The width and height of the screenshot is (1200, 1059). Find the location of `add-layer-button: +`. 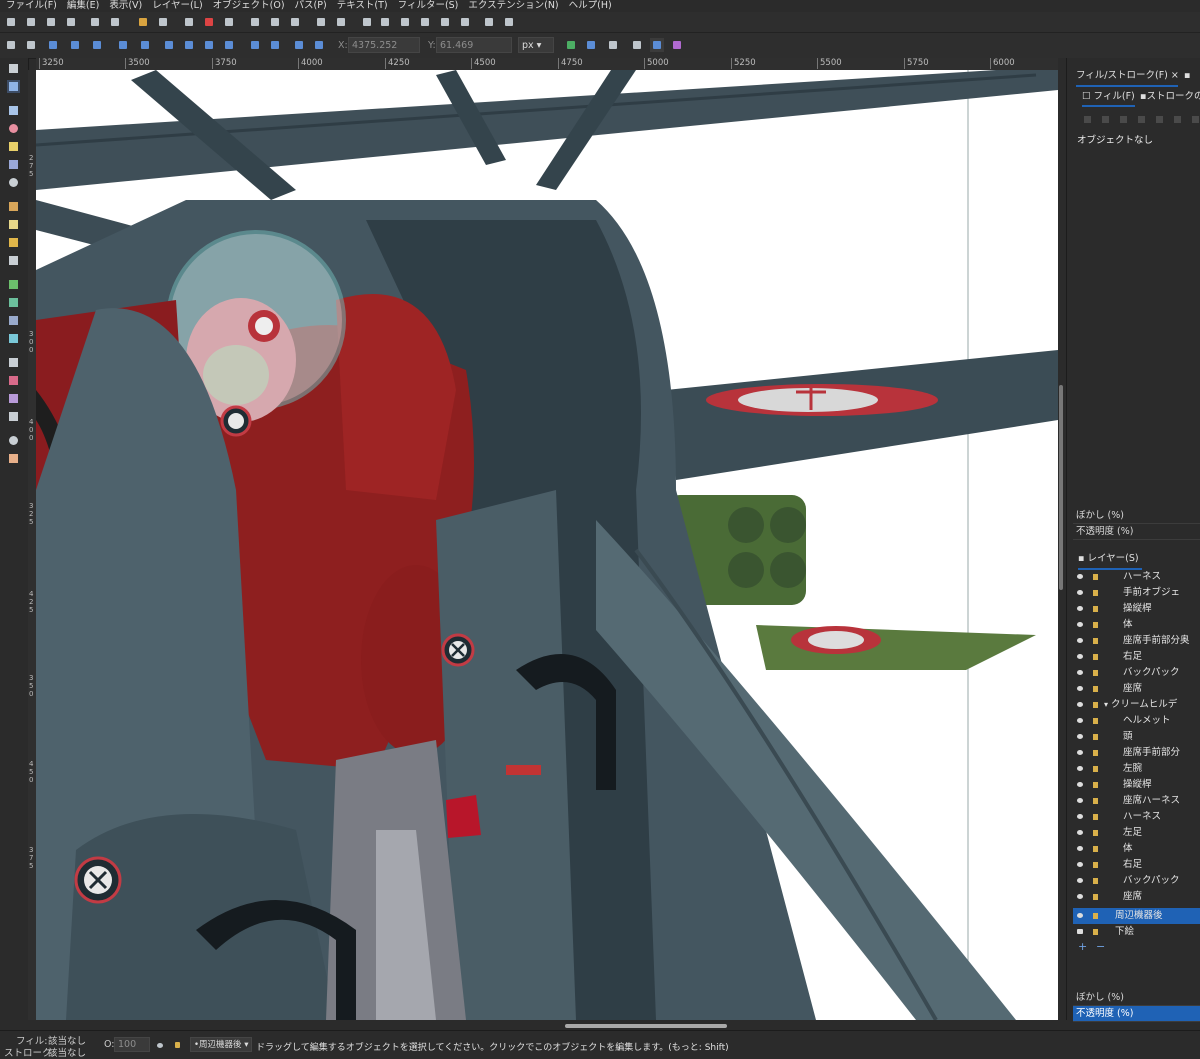

add-layer-button: + is located at coordinates (1082, 946).